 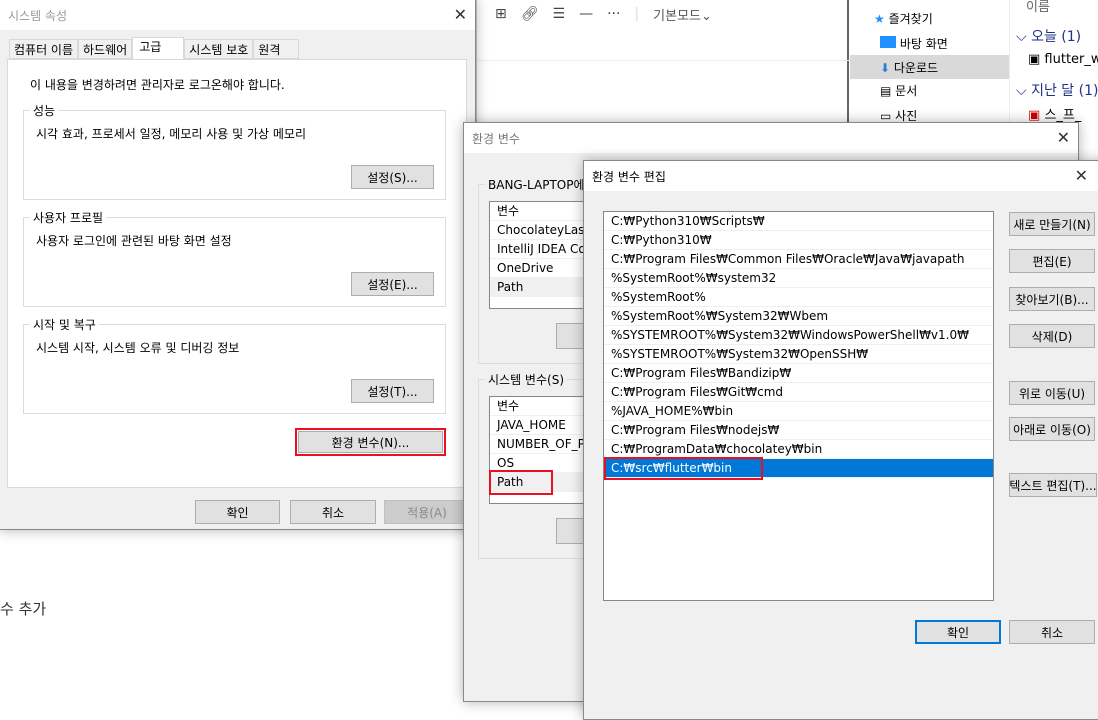 What do you see at coordinates (886, 116) in the screenshot?
I see `picture-icon: ▭` at bounding box center [886, 116].